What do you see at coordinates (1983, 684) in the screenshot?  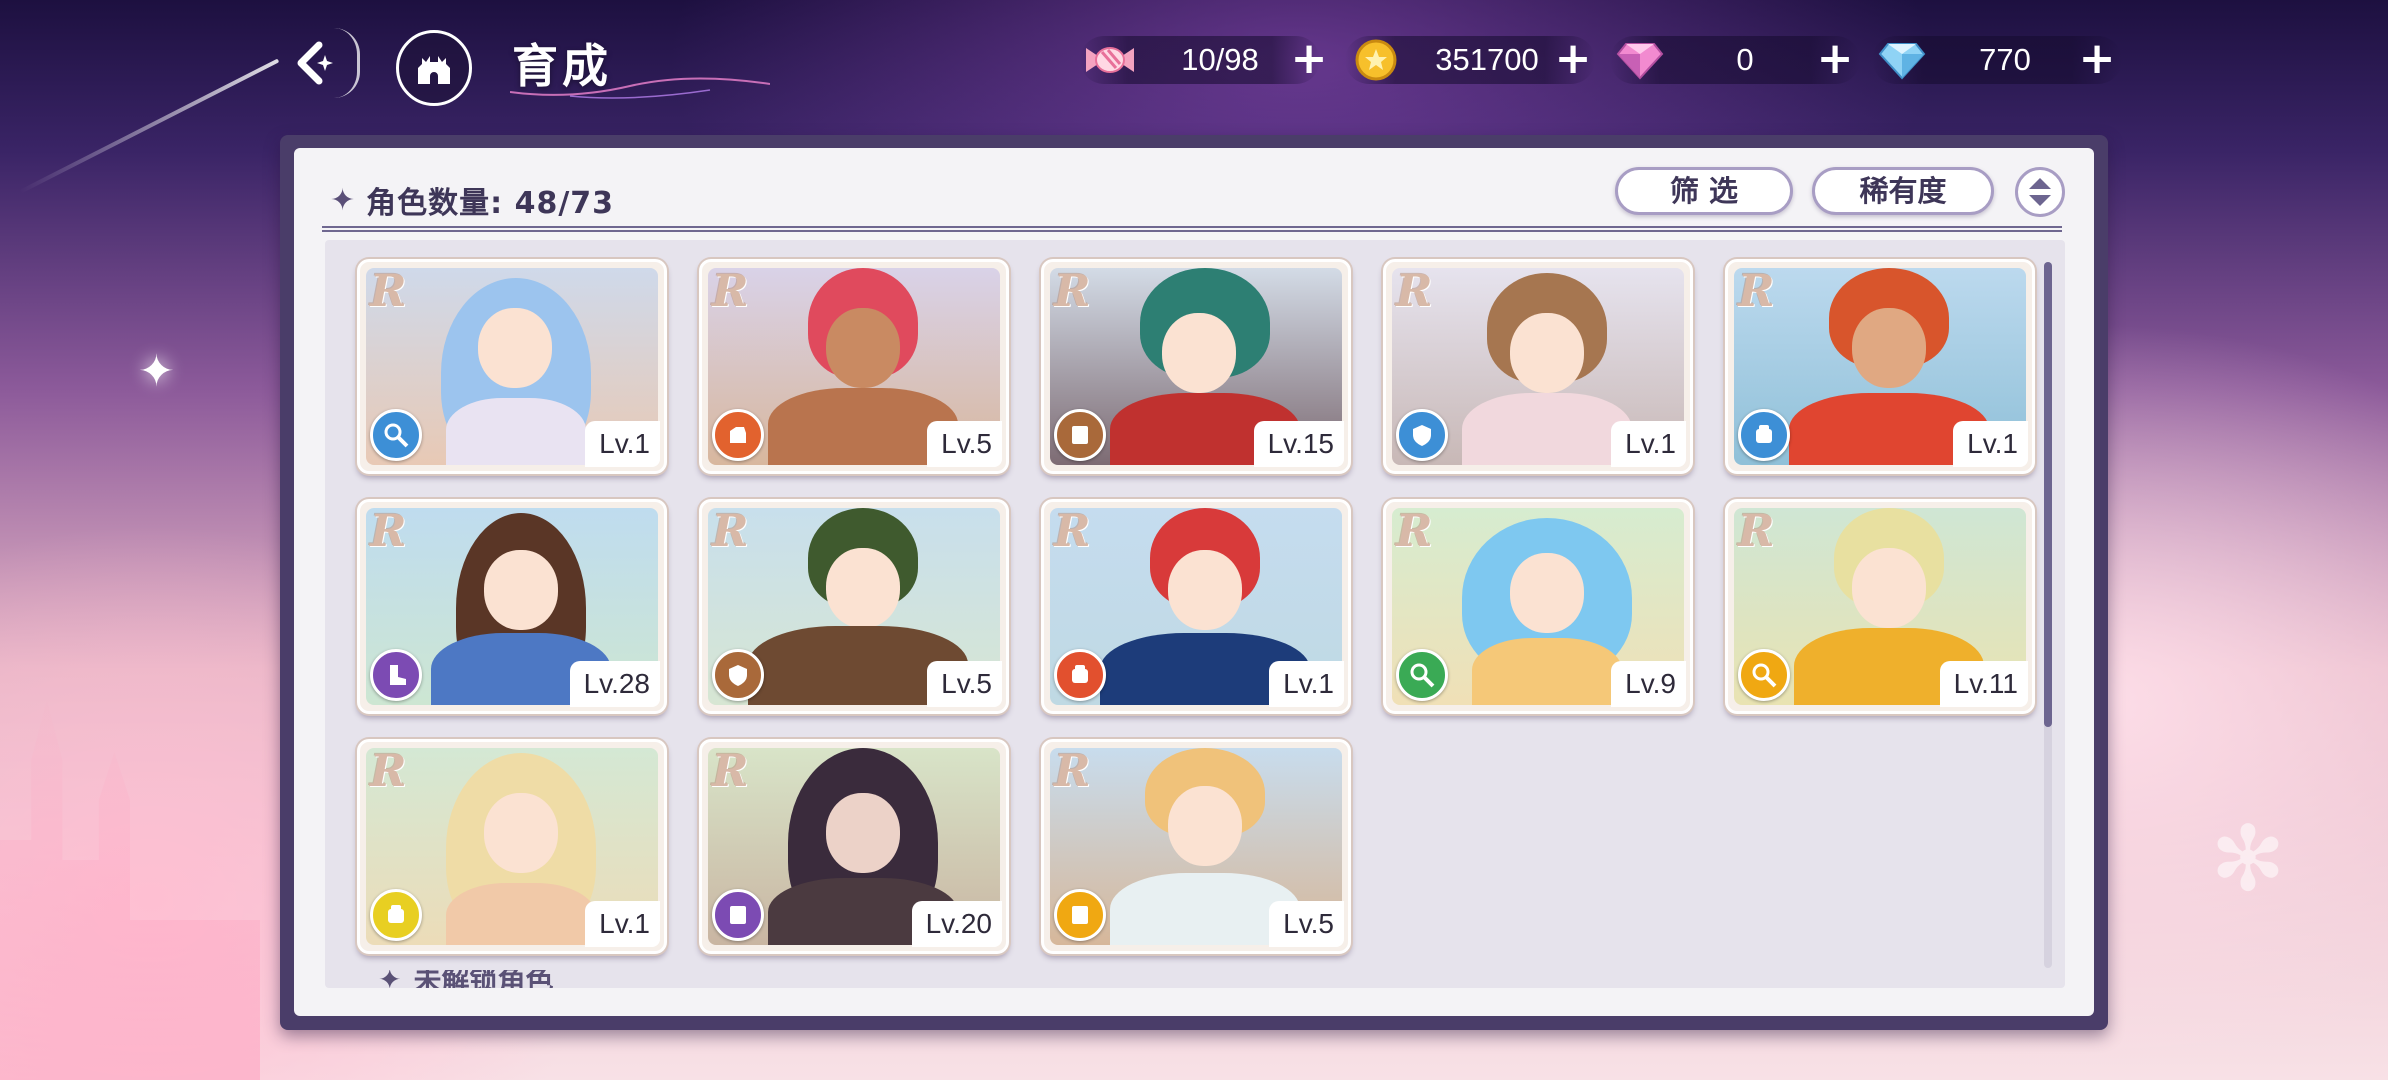 I see `character-level: Lv.11` at bounding box center [1983, 684].